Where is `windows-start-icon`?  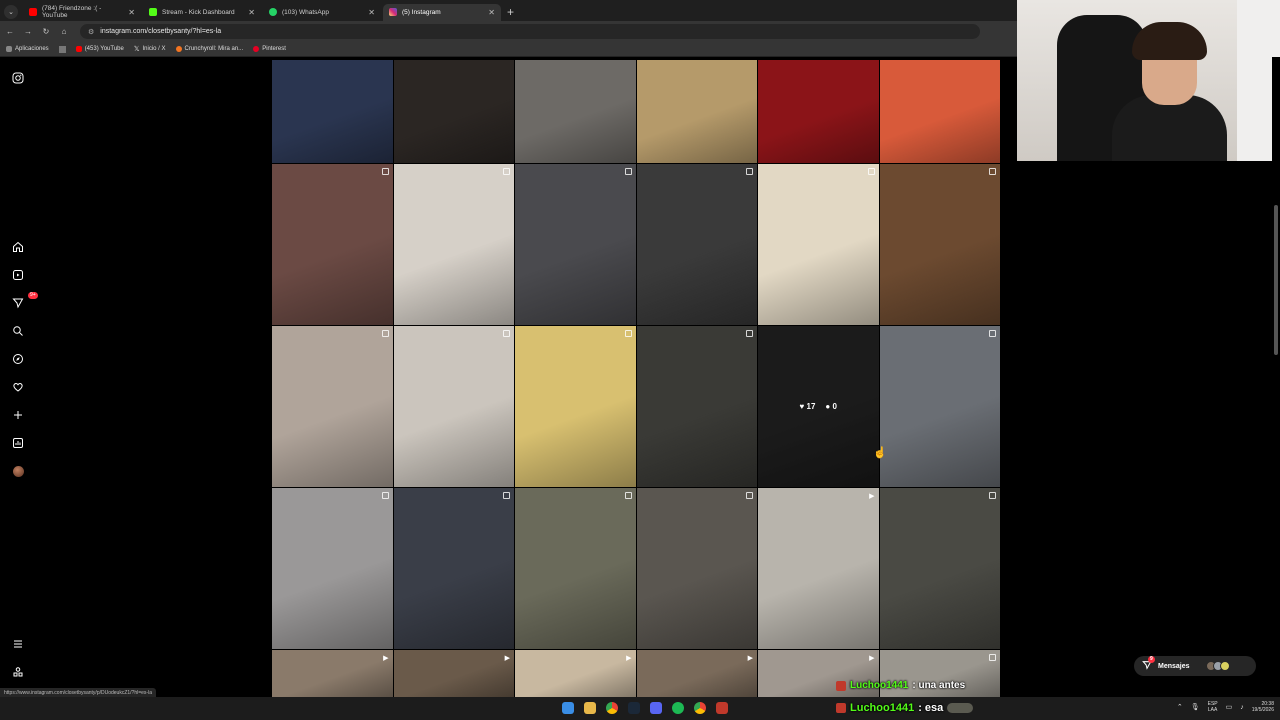
windows-start-icon is located at coordinates (568, 708).